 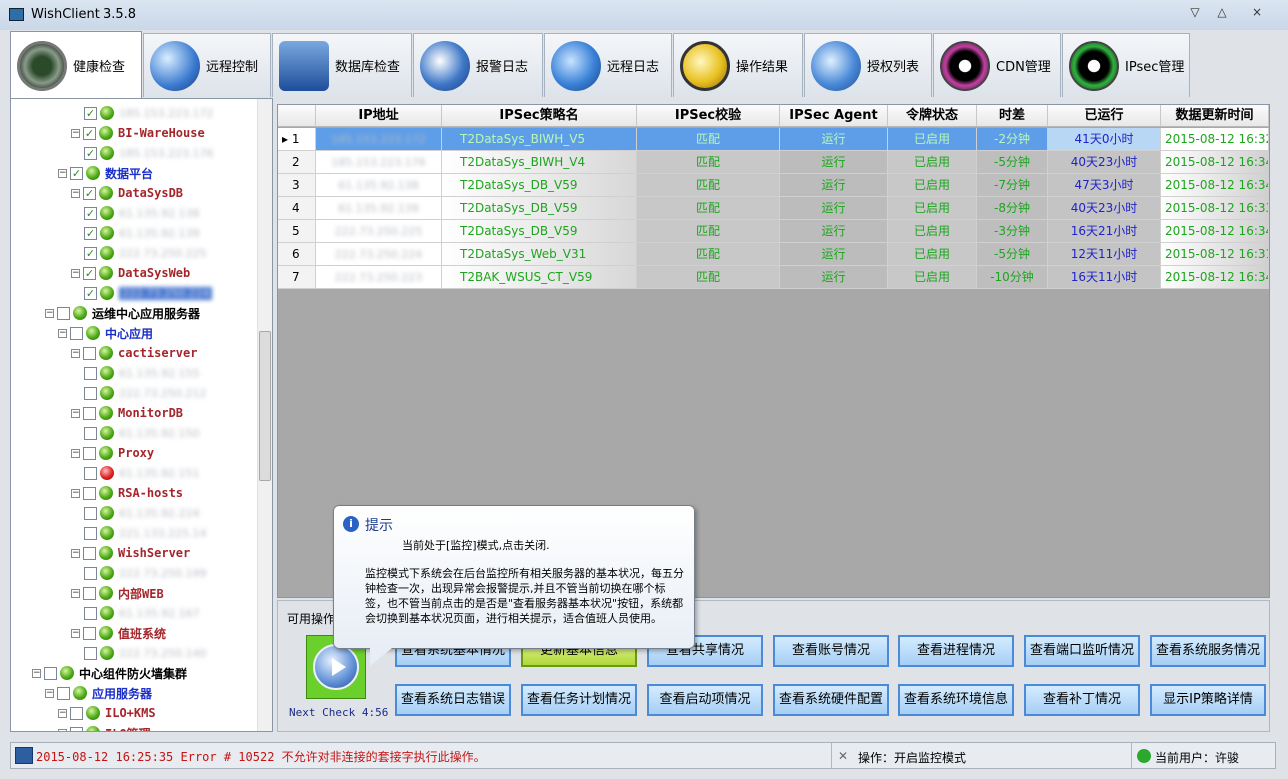 What do you see at coordinates (1012, 116) in the screenshot?
I see `column-header: 时差` at bounding box center [1012, 116].